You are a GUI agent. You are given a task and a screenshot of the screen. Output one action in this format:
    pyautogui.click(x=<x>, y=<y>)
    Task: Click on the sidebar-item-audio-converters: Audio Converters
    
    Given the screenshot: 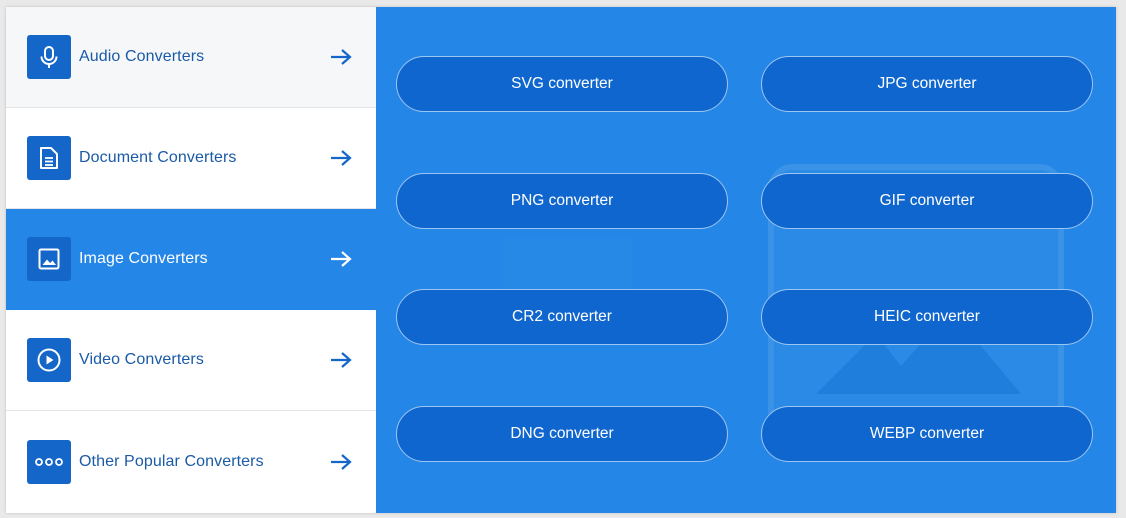 What is the action you would take?
    pyautogui.click(x=191, y=57)
    